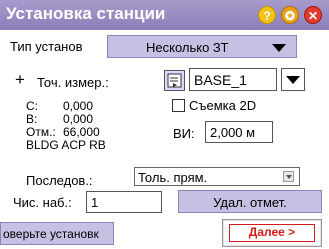 The width and height of the screenshot is (329, 249). Describe the element at coordinates (95, 202) in the screenshot. I see `count-value: 1` at that location.